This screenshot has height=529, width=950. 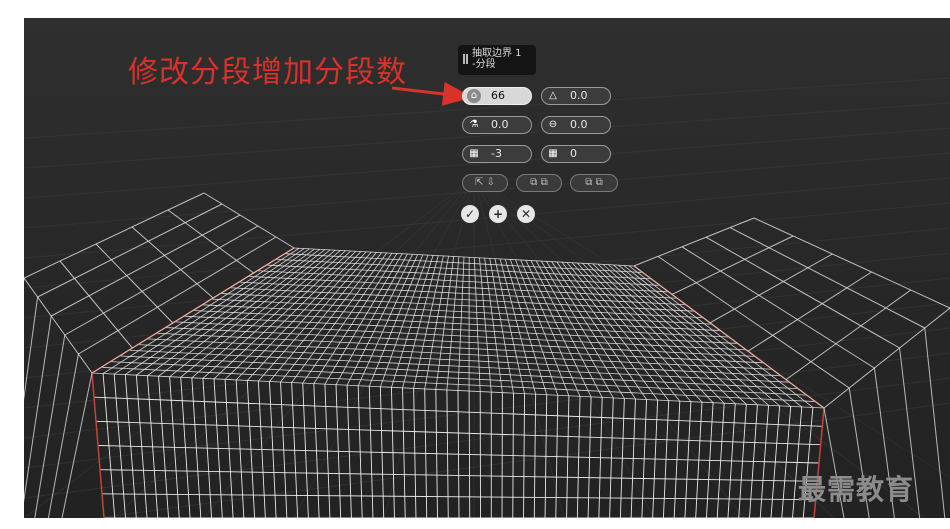 I want to click on watermark: 最需教育, so click(x=856, y=489).